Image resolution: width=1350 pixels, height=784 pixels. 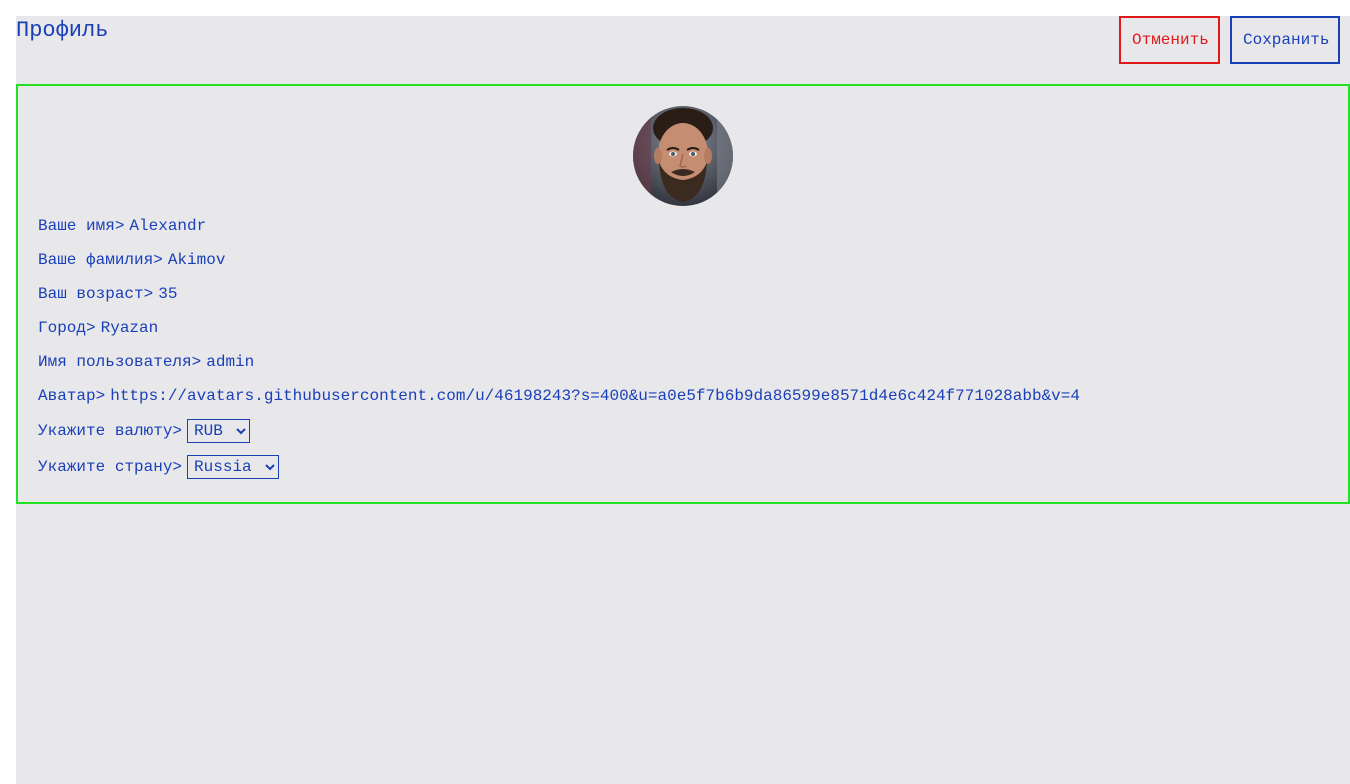 I want to click on username-row: Имя пользователя> admin, so click(x=146, y=362).